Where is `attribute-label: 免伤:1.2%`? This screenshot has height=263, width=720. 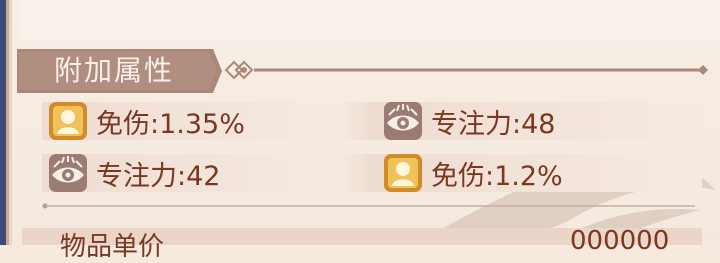
attribute-label: 免伤:1.2% is located at coordinates (497, 176).